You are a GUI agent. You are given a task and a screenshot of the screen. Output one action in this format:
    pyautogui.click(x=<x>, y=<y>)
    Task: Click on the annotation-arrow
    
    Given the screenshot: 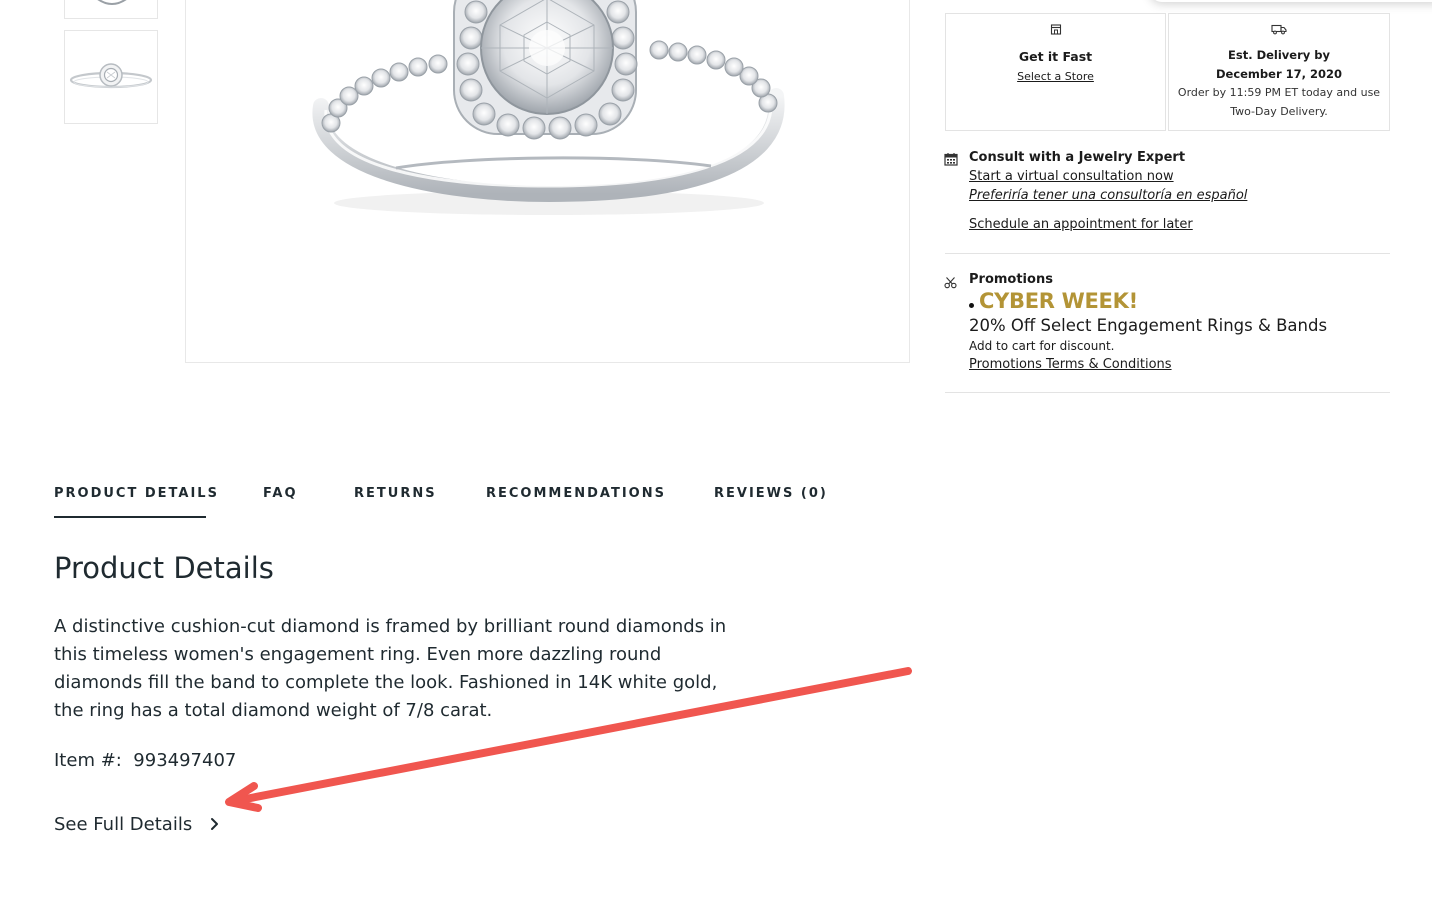 What is the action you would take?
    pyautogui.click(x=568, y=739)
    